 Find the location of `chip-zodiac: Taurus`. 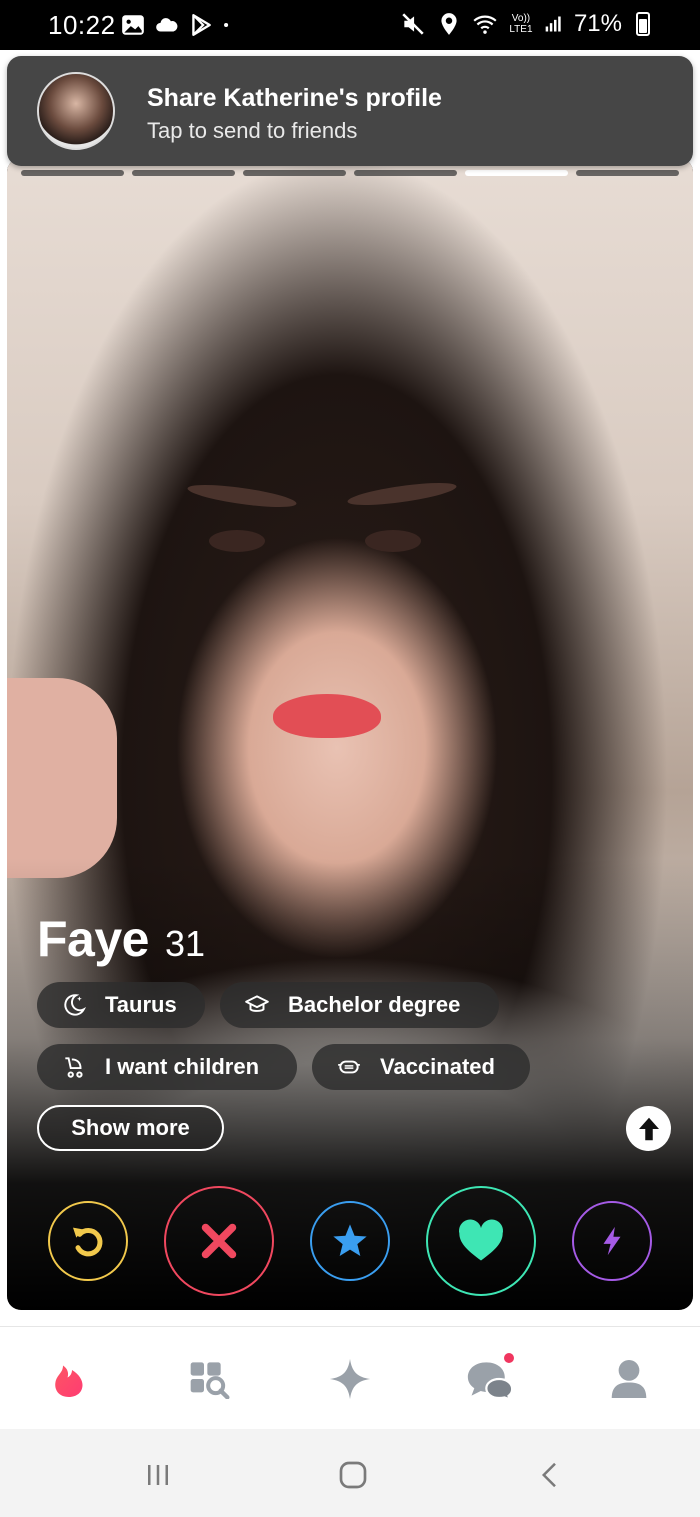

chip-zodiac: Taurus is located at coordinates (121, 1005).